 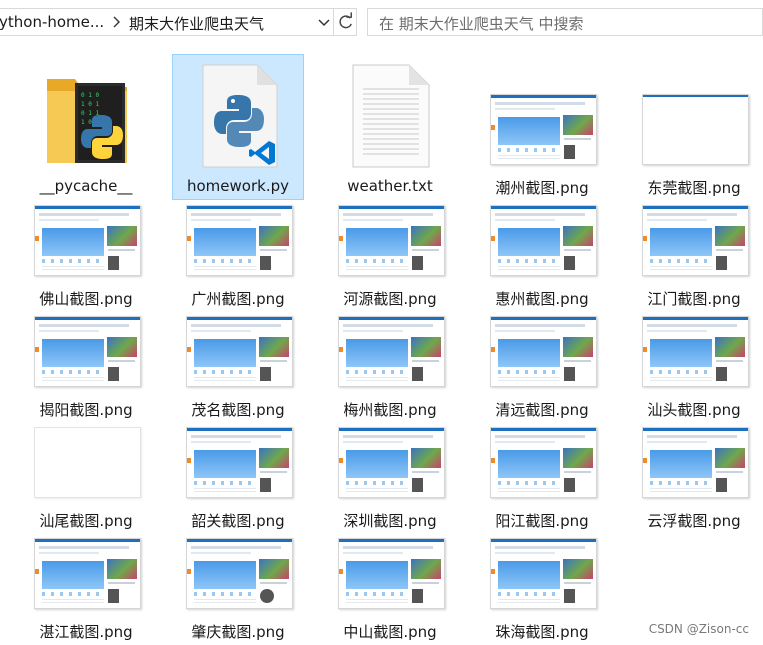 I want to click on watermark: CSDN @Zison-cc, so click(x=698, y=629).